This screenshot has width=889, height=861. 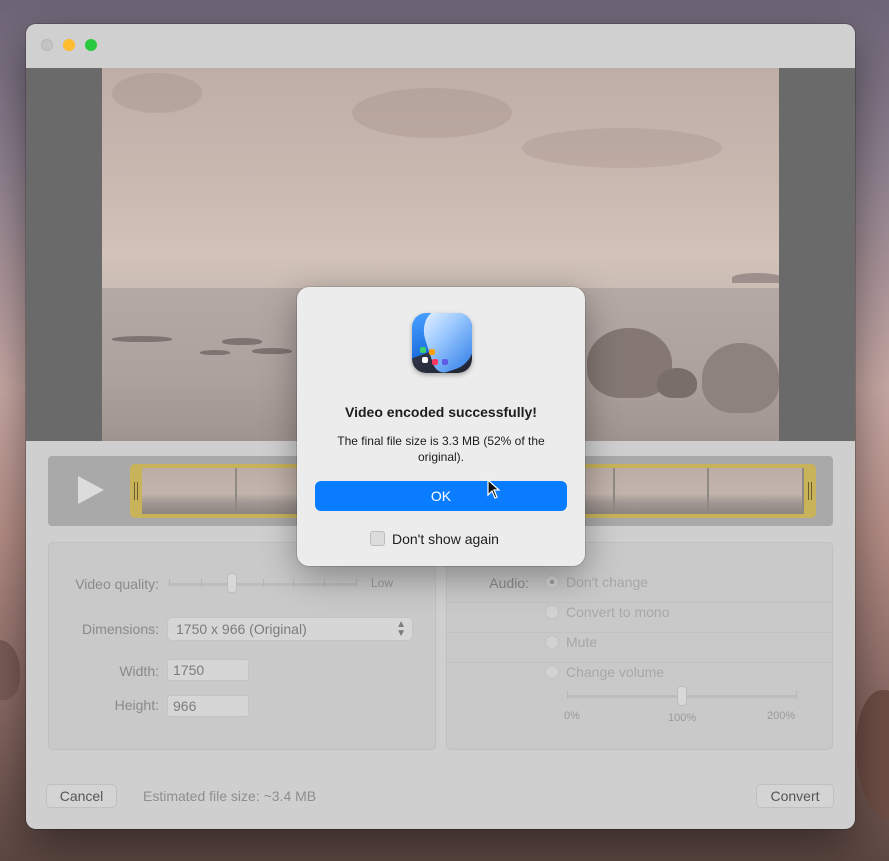 What do you see at coordinates (552, 672) in the screenshot?
I see `audio-option-change-volume` at bounding box center [552, 672].